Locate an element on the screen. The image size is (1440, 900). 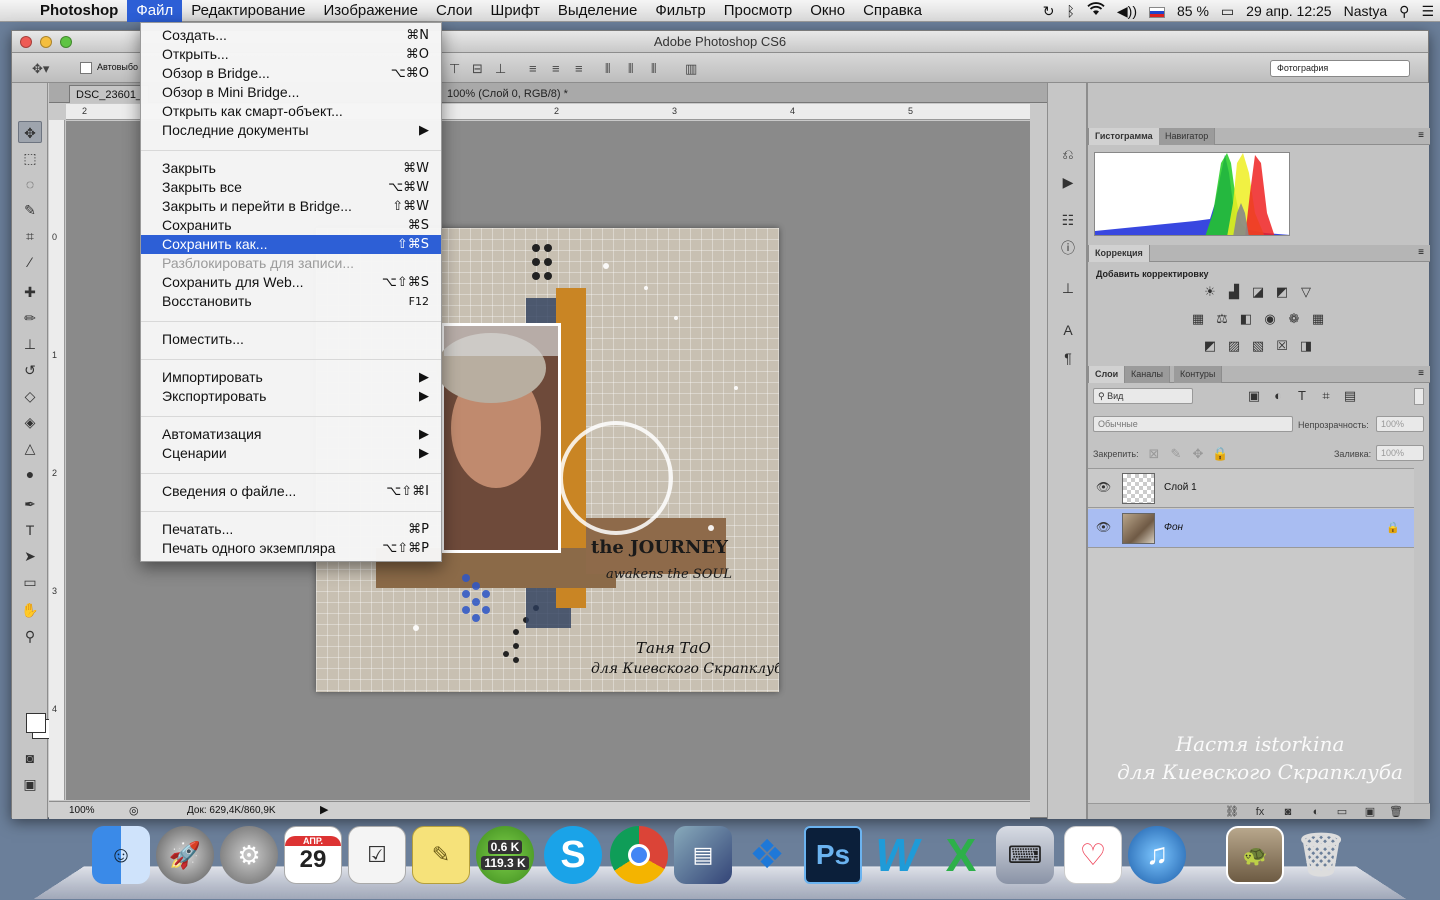
stickies-icon: ✎ is located at coordinates (441, 855).